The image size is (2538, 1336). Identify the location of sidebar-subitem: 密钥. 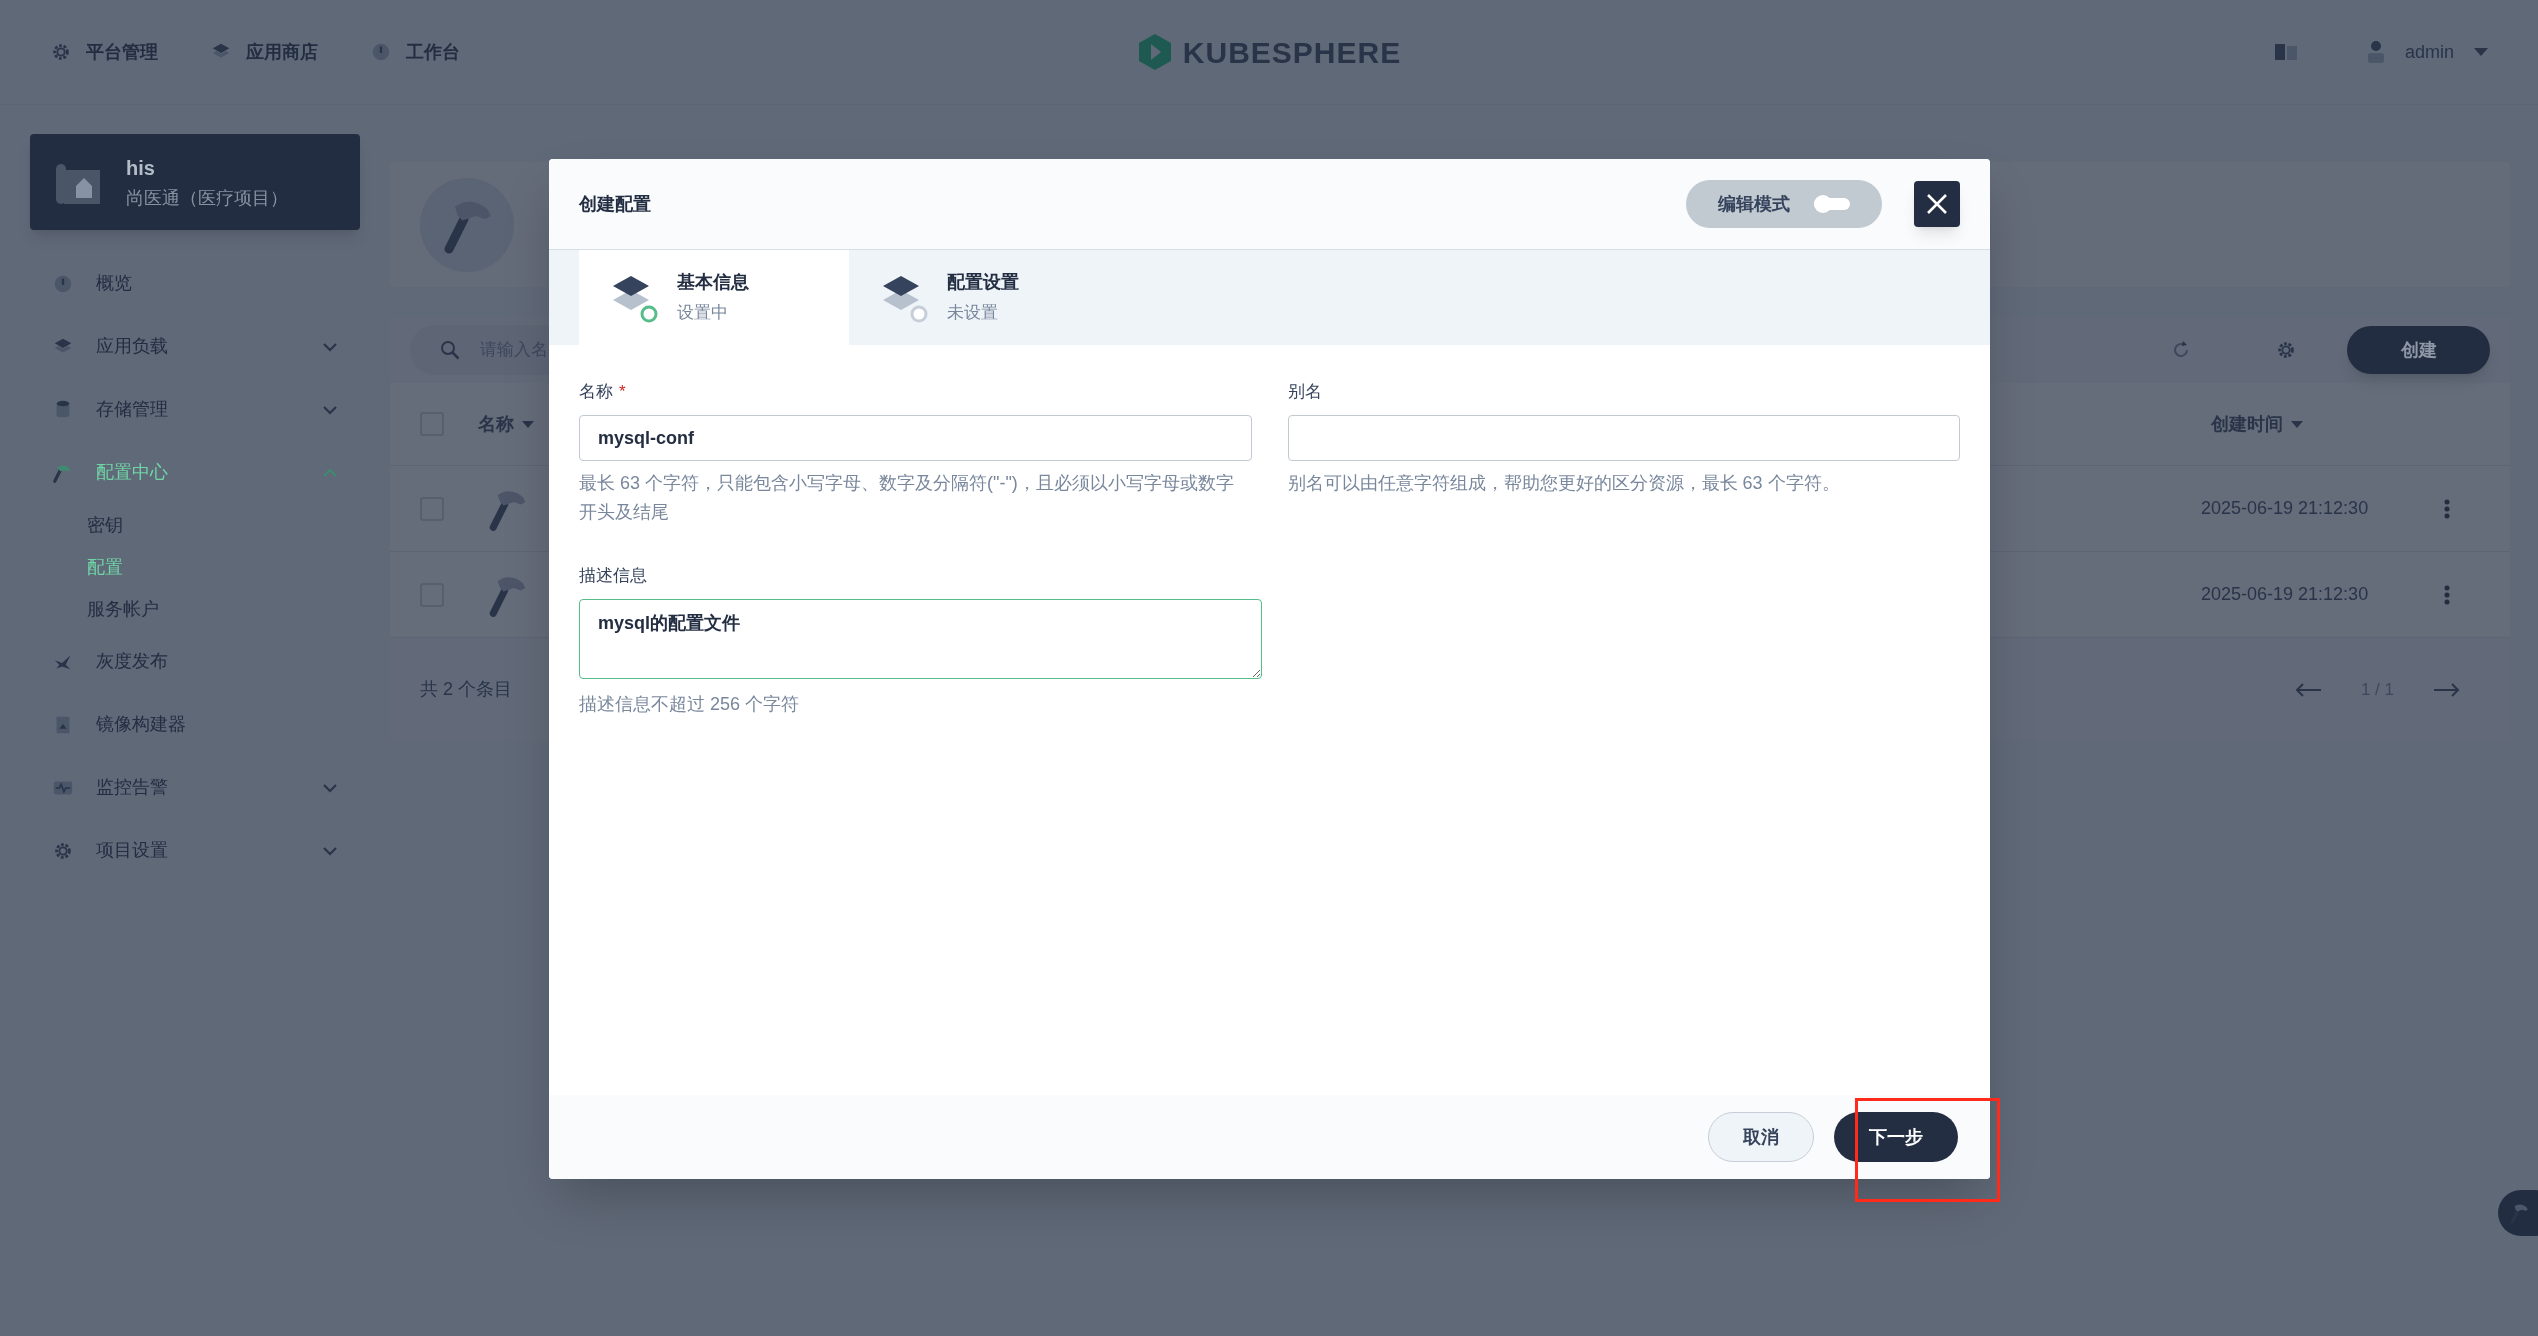
(213, 525).